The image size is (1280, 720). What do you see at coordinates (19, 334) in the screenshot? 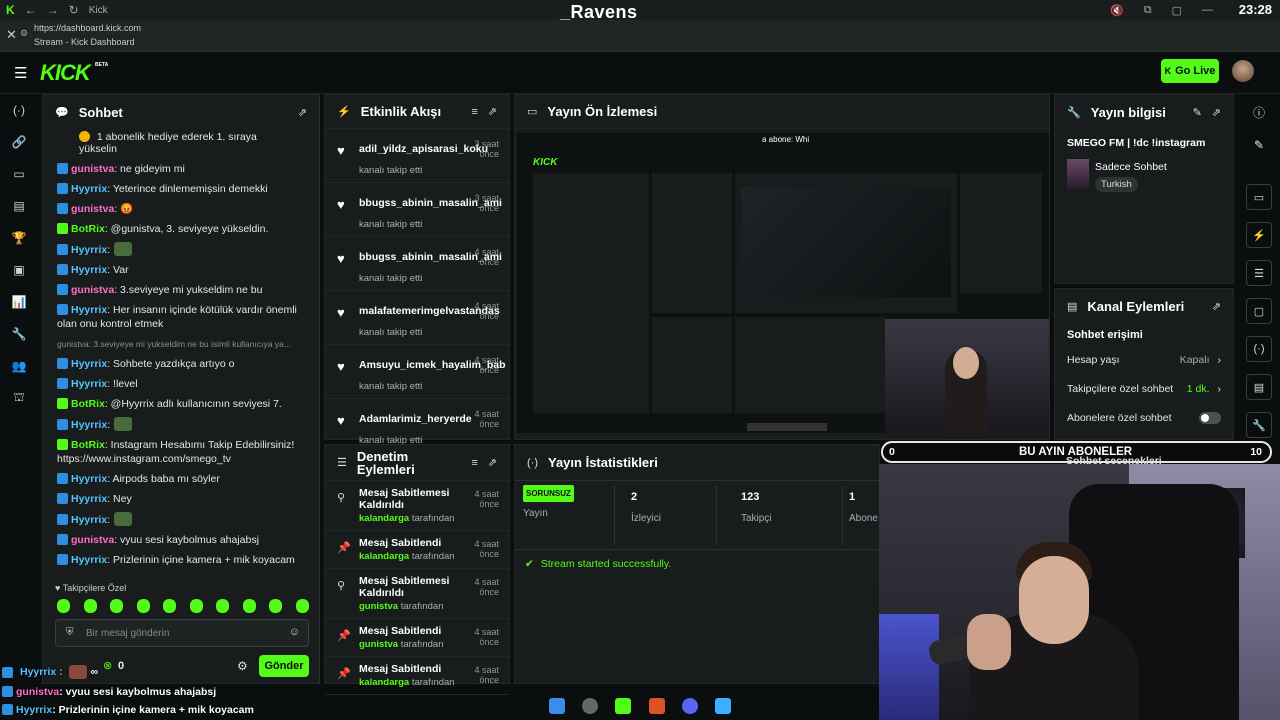
I see `wrench-icon: 🔧` at bounding box center [19, 334].